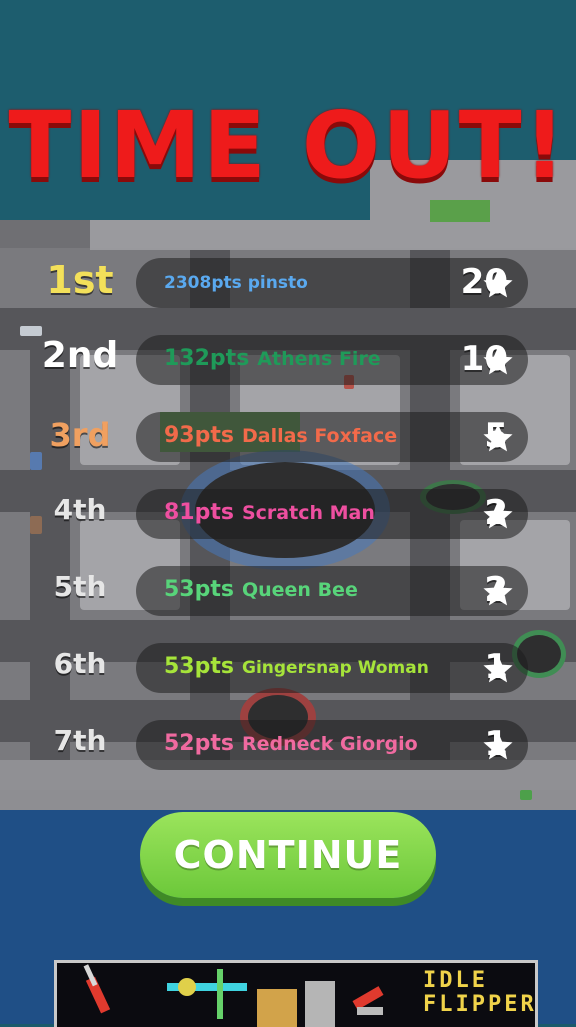 This screenshot has width=576, height=1027. What do you see at coordinates (199, 743) in the screenshot?
I see `player-points: 52pts` at bounding box center [199, 743].